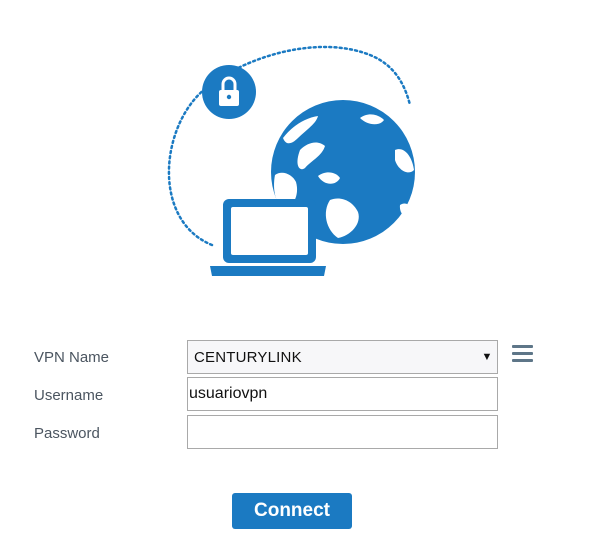  I want to click on username-input, so click(342, 394).